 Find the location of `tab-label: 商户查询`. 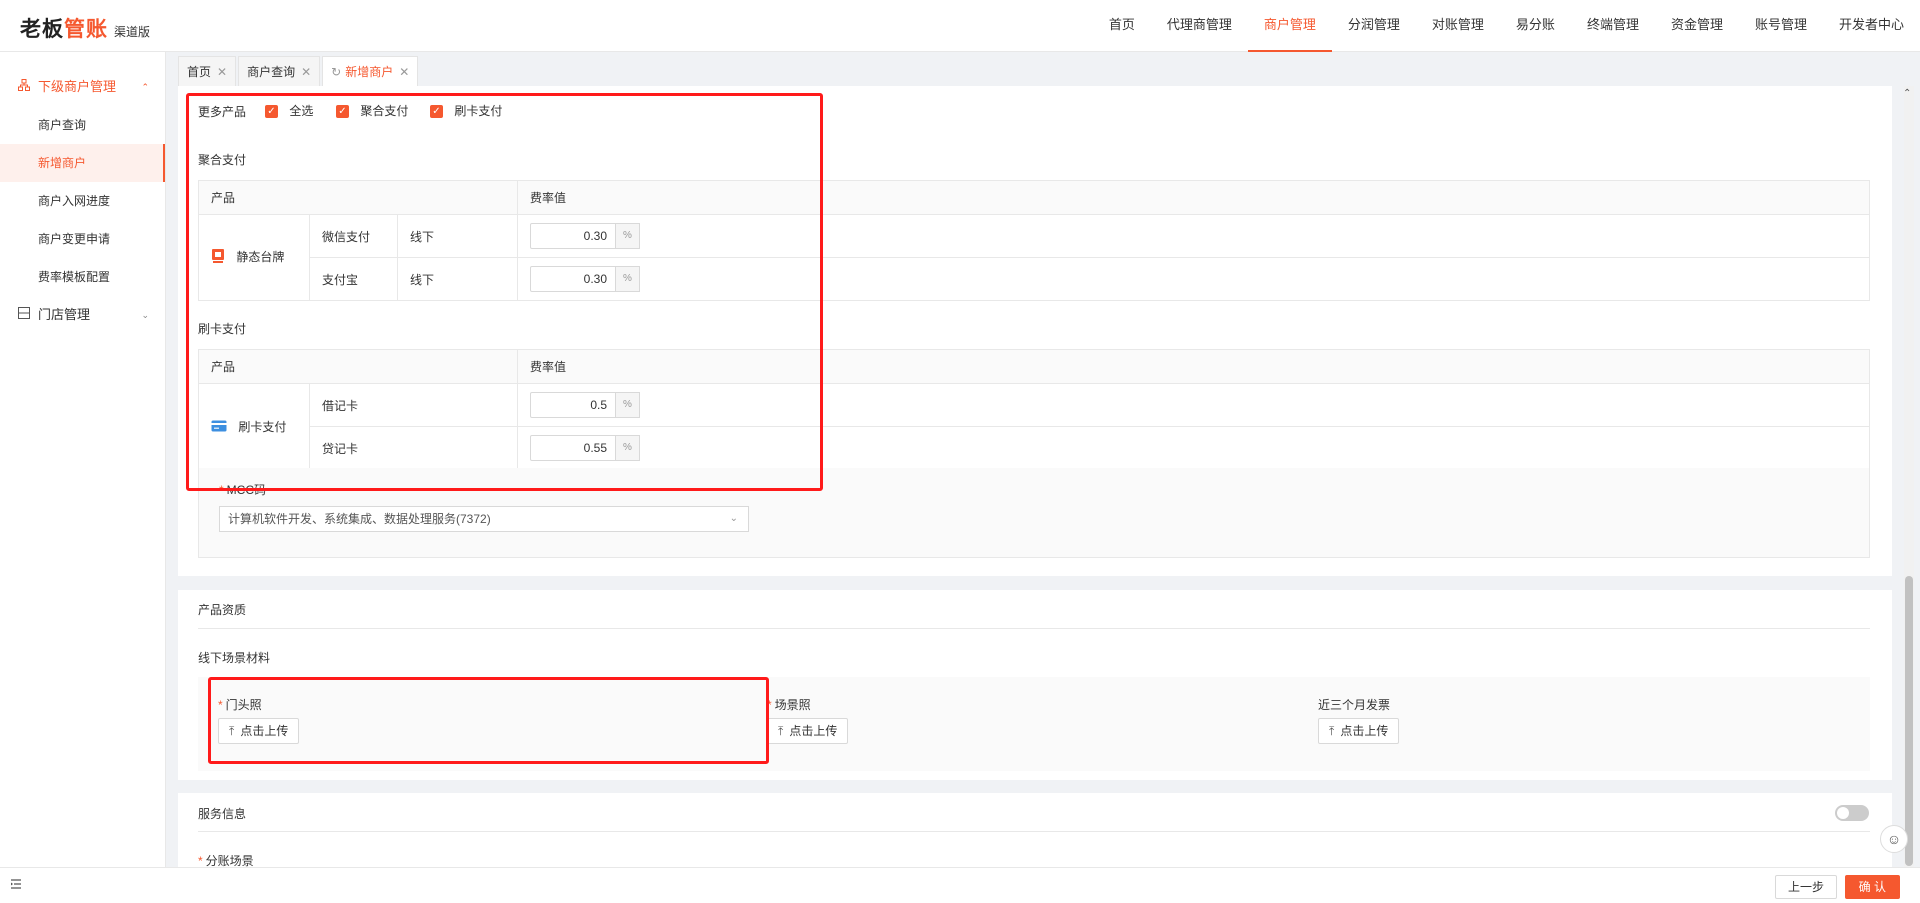

tab-label: 商户查询 is located at coordinates (271, 71).